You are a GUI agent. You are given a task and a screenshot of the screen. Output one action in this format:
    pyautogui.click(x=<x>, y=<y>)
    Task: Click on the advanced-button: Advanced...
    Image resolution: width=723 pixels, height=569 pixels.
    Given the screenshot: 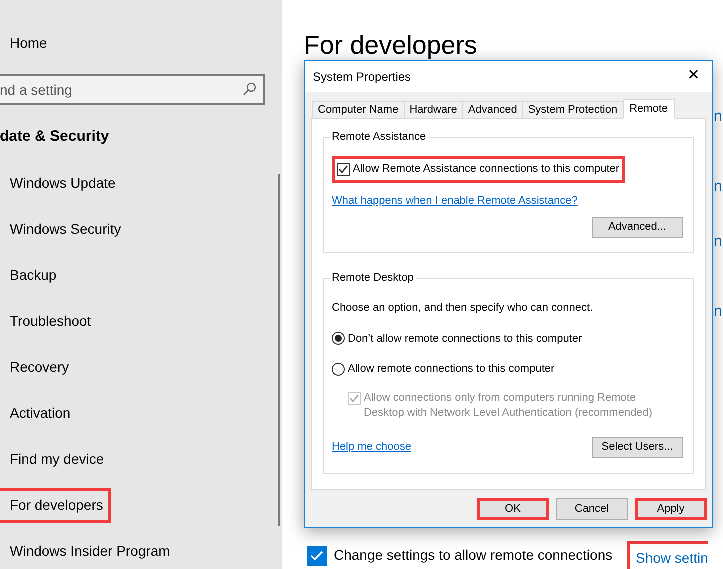 What is the action you would take?
    pyautogui.click(x=637, y=227)
    